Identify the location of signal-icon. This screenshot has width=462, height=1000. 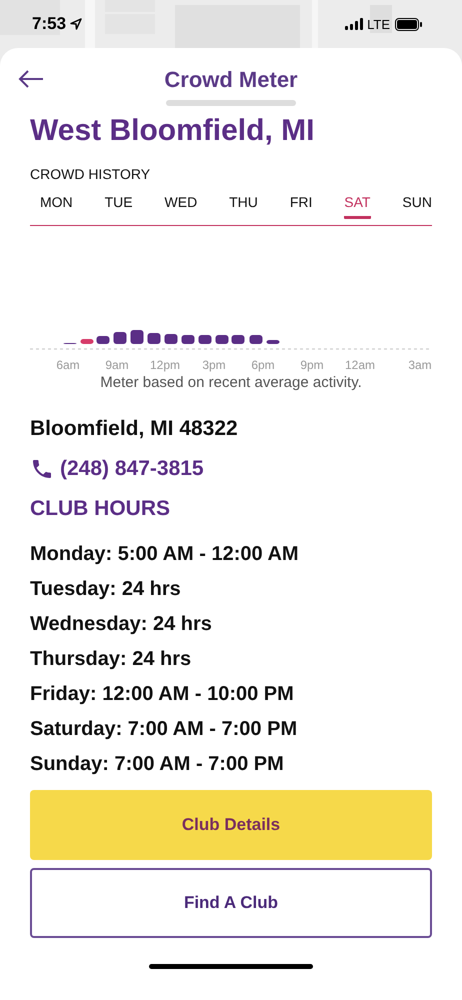
(354, 24).